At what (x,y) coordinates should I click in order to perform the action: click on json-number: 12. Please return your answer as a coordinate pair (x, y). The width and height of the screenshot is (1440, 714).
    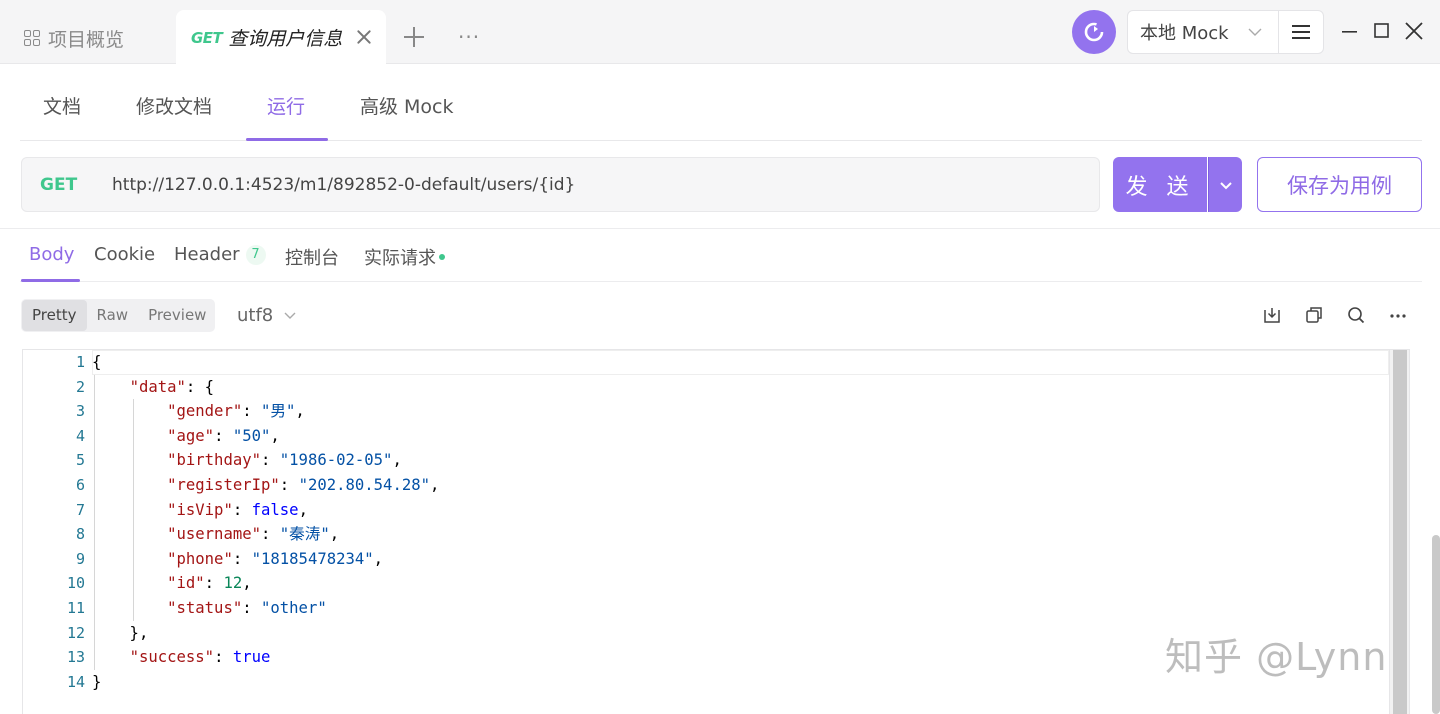
    Looking at the image, I should click on (233, 583).